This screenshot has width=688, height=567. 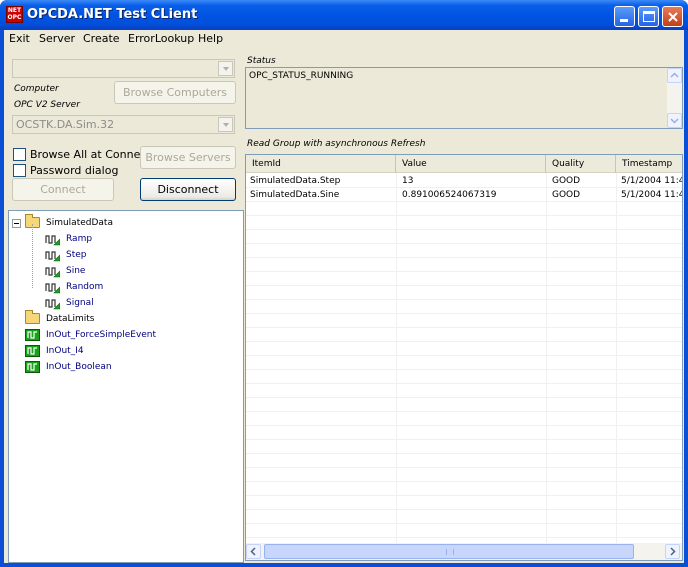 I want to click on browse-computers-button: Browse Computers, so click(x=175, y=92).